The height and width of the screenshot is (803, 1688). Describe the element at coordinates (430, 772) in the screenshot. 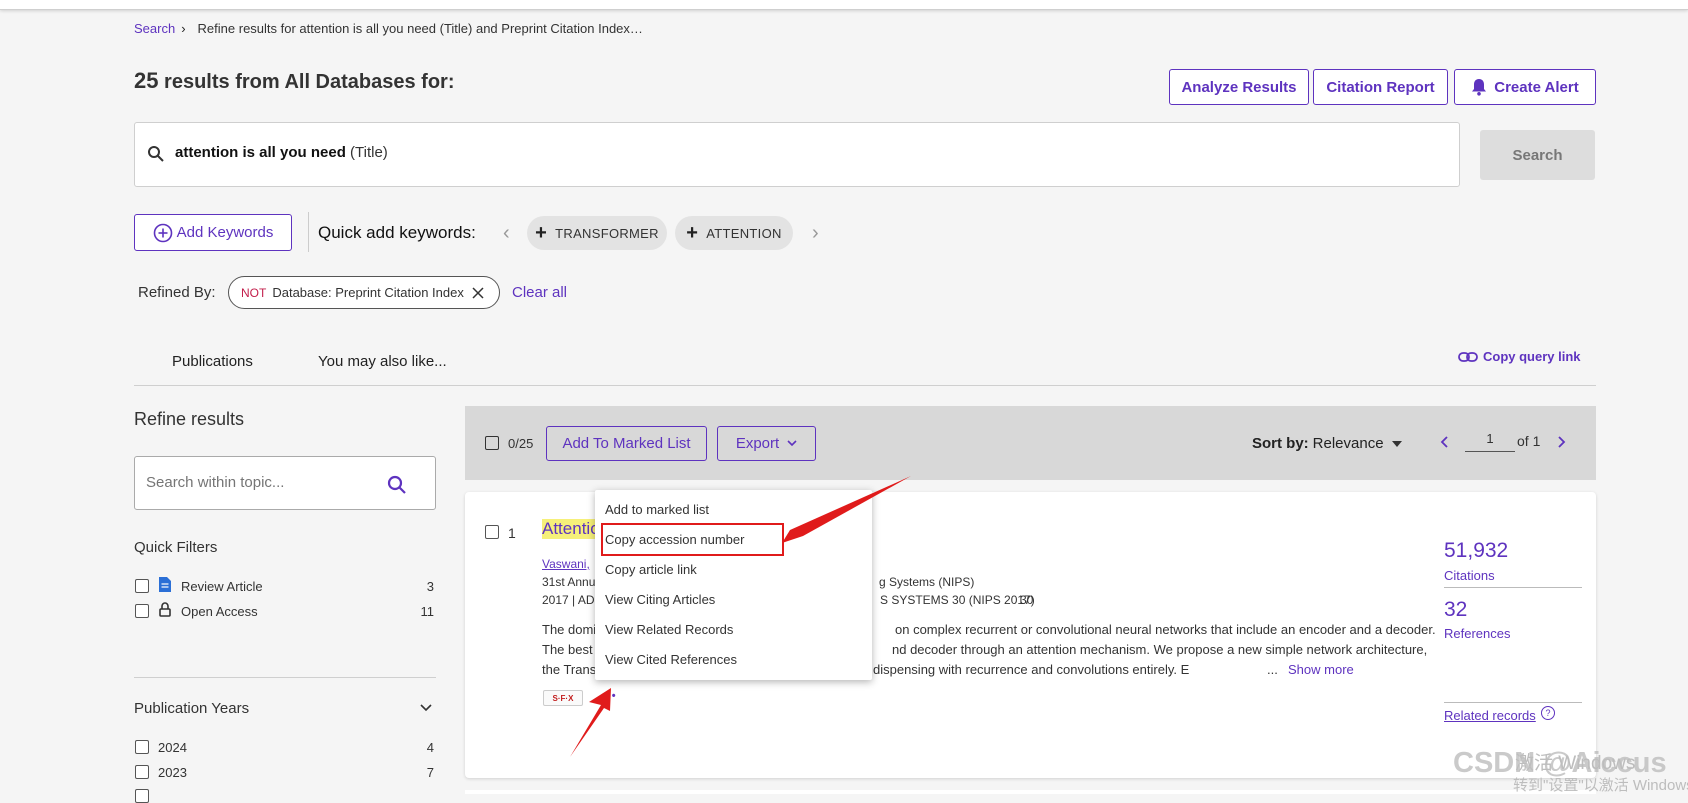

I see `year-count: 7` at that location.